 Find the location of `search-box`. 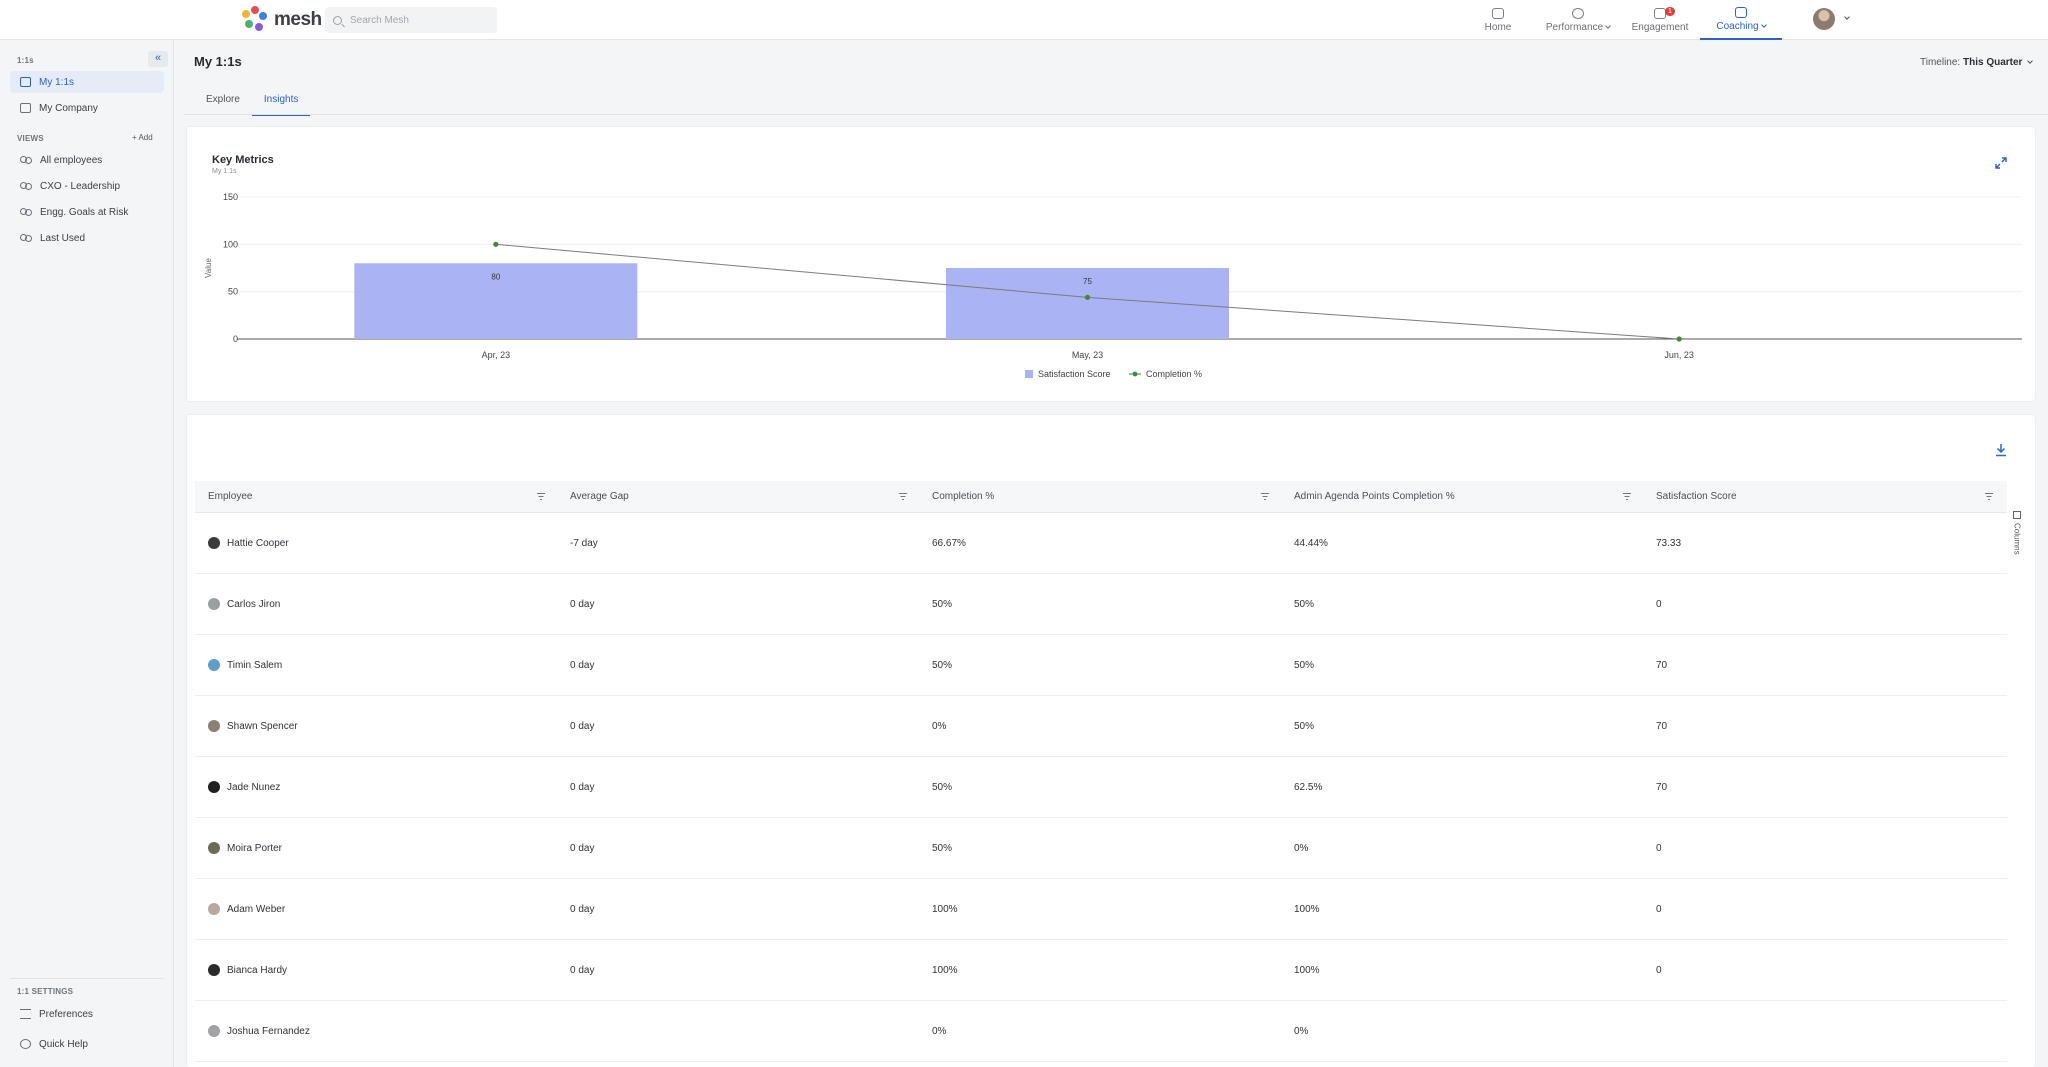

search-box is located at coordinates (411, 20).